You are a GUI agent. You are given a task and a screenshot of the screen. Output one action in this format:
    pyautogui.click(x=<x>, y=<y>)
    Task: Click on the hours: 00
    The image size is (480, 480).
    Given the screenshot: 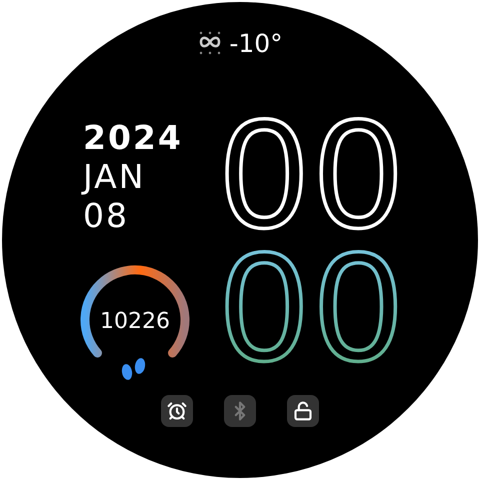 What is the action you would take?
    pyautogui.click(x=313, y=172)
    